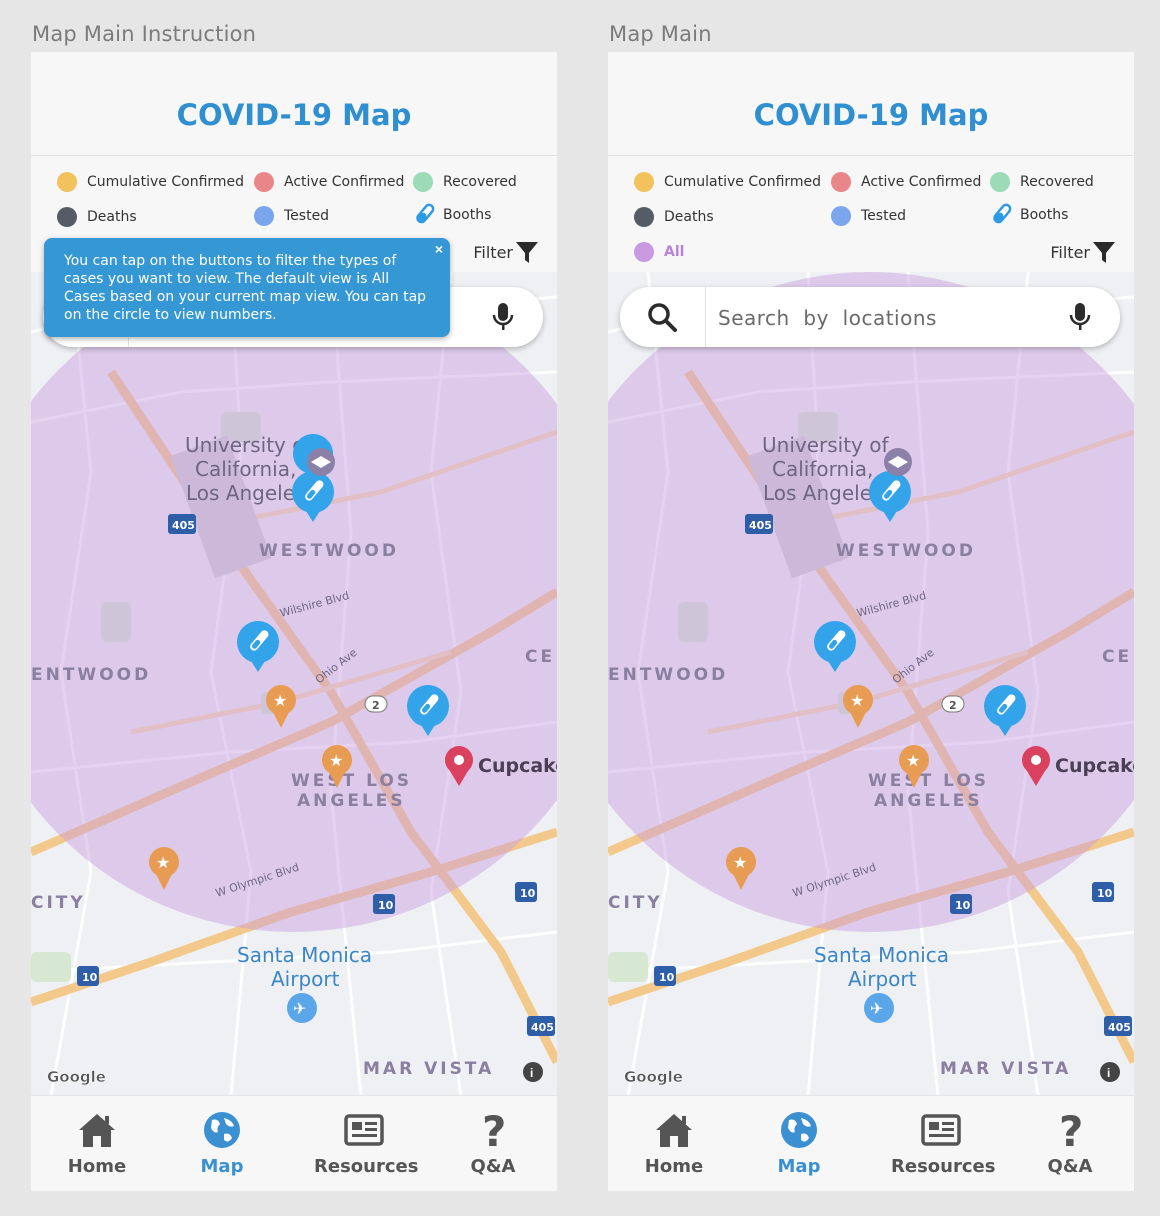 Image resolution: width=1160 pixels, height=1216 pixels. I want to click on test-tube-icon, so click(1002, 213).